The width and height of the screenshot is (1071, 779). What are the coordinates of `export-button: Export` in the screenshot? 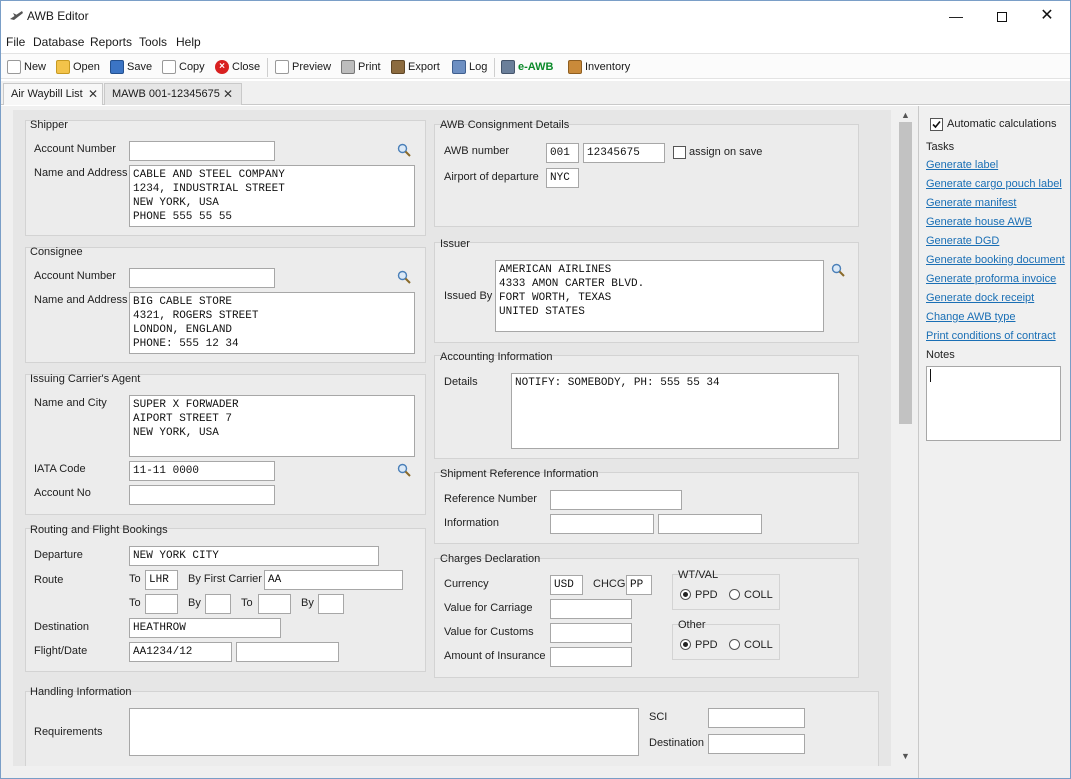 It's located at (415, 67).